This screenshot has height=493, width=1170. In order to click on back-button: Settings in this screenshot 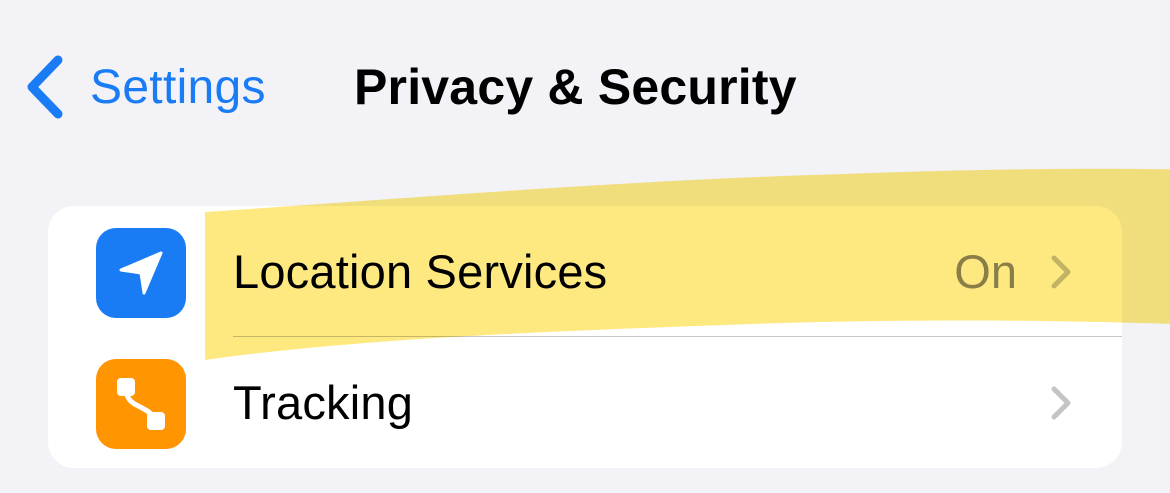, I will do `click(145, 87)`.